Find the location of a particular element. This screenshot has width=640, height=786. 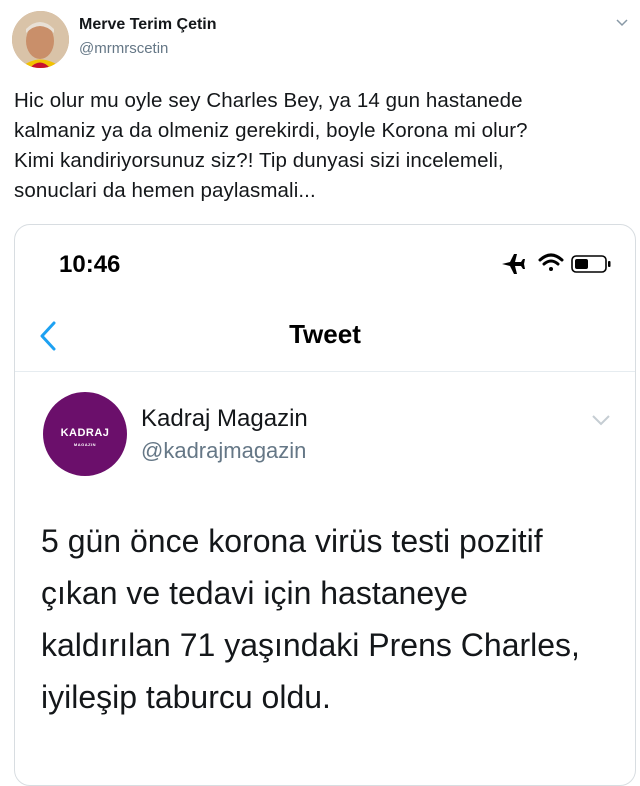

battery-icon is located at coordinates (591, 264).